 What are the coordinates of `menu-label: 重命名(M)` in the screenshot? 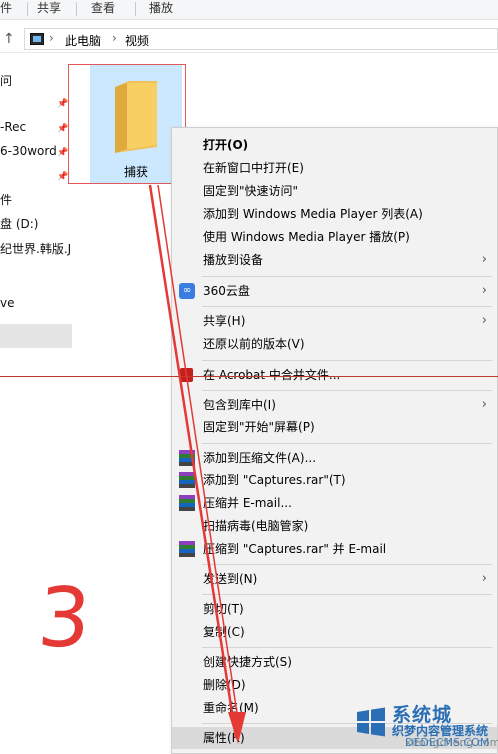 It's located at (231, 708).